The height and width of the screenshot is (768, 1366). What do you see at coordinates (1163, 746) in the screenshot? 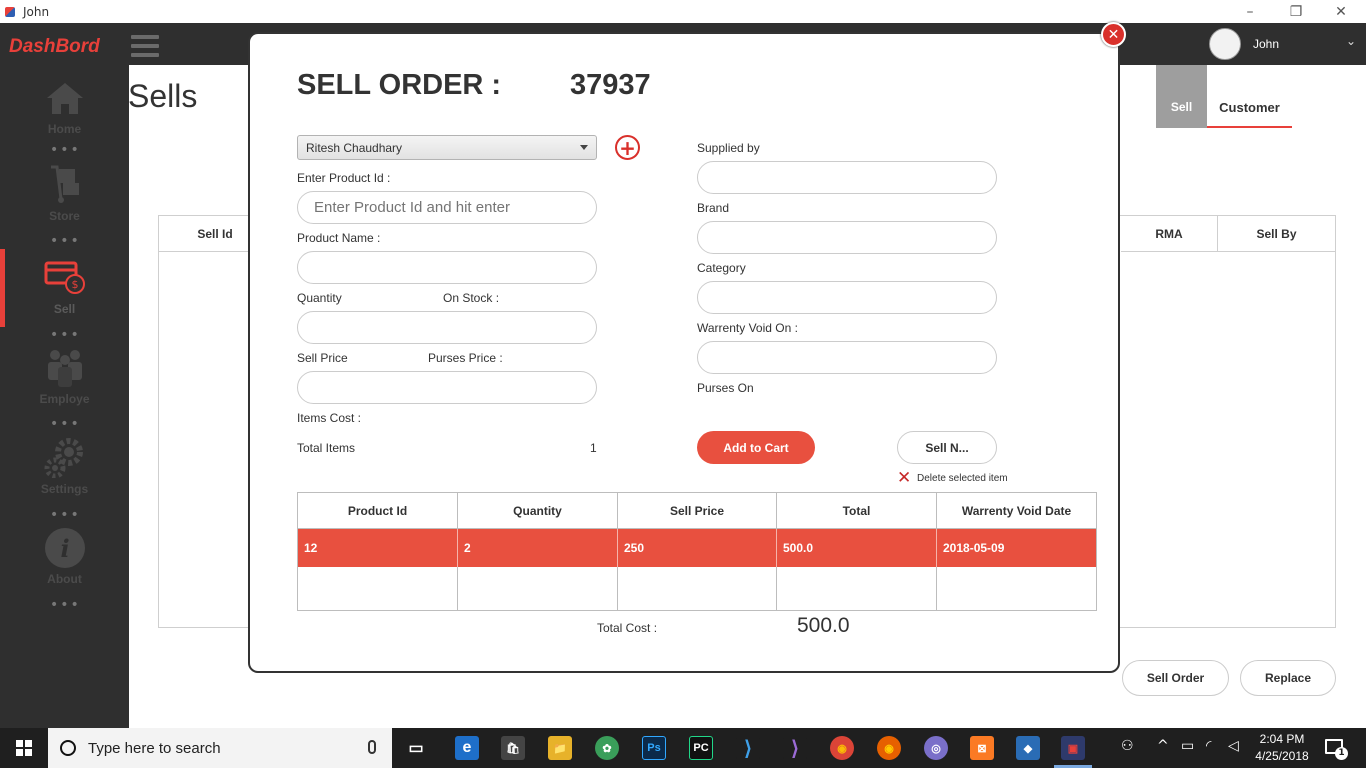
I see `show-hidden-icons-icon: ^` at bounding box center [1163, 746].